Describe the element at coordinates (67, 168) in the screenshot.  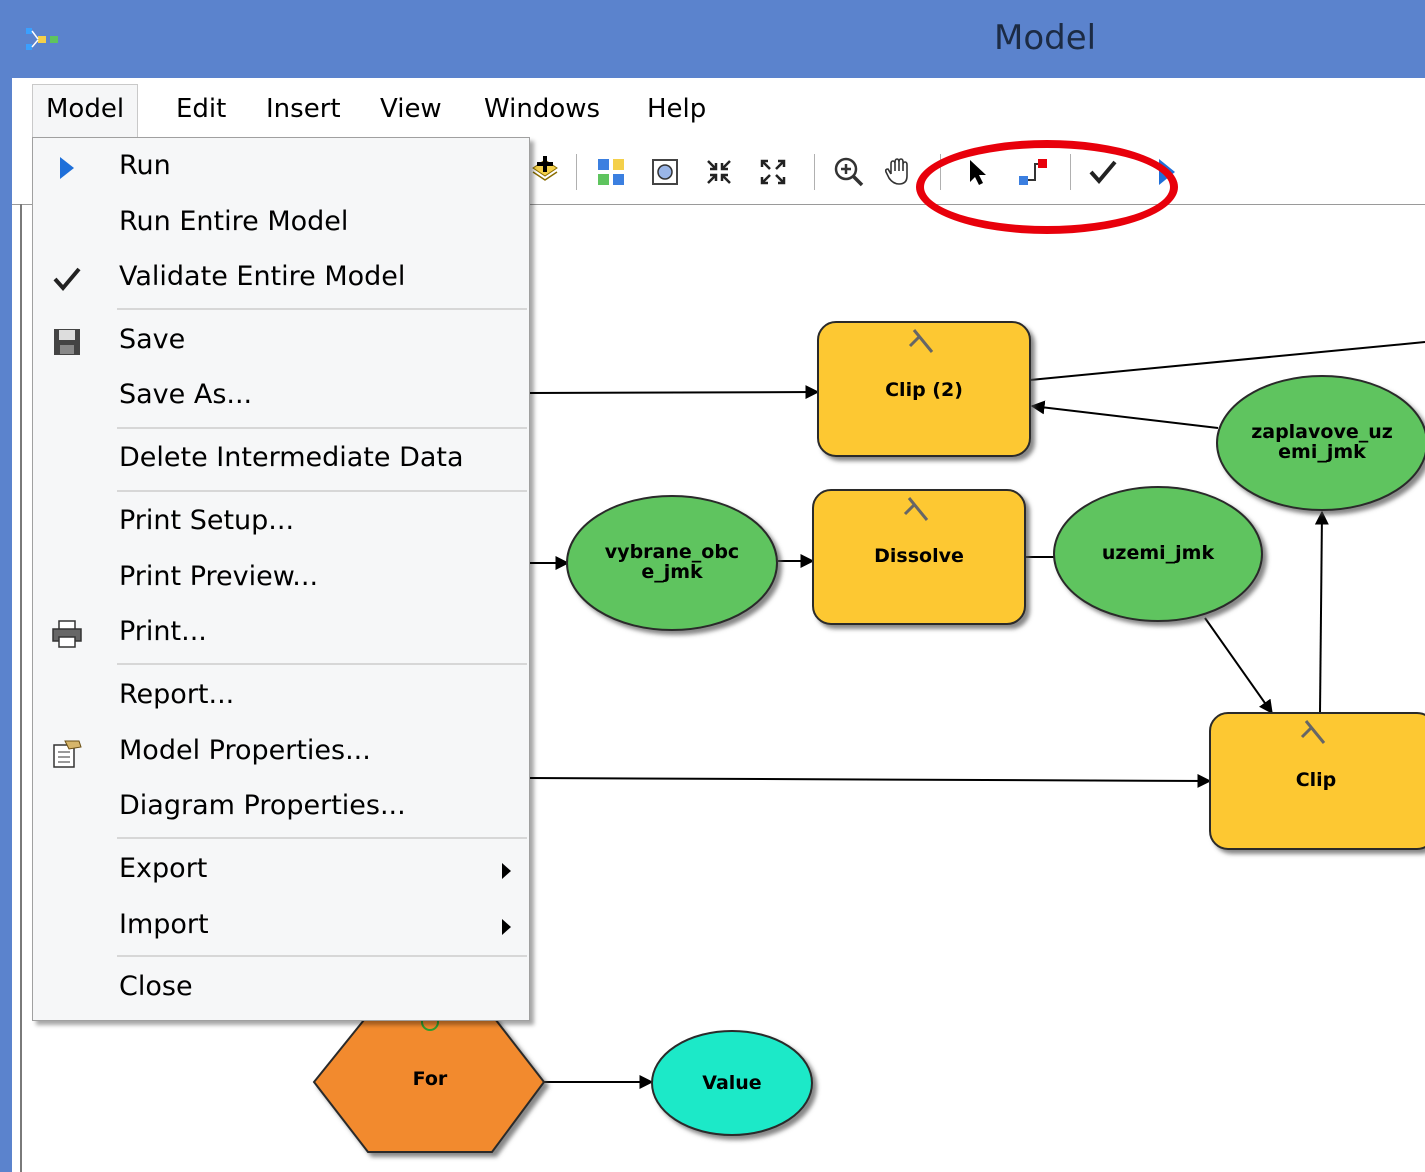
I see `run-icon` at that location.